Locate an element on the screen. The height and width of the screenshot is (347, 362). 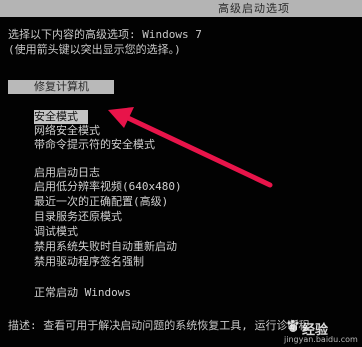
red-annotation-arrow is located at coordinates (190, 147).